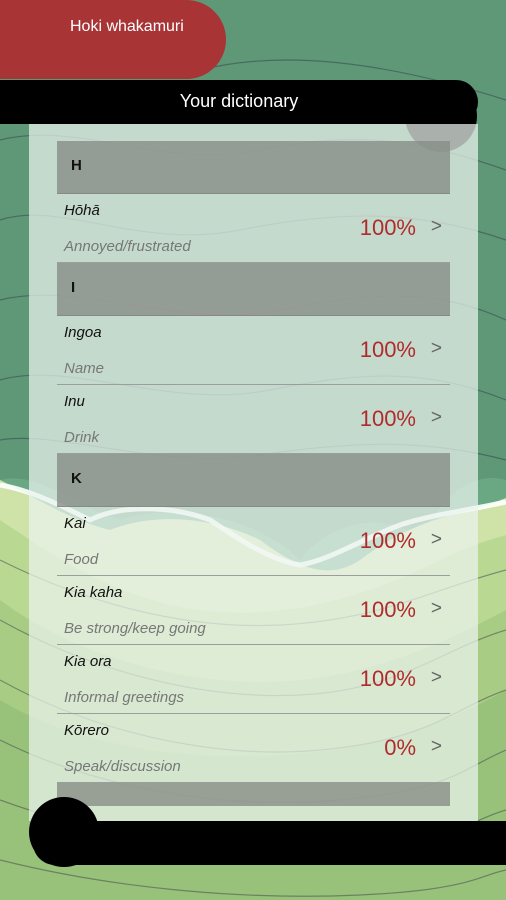 This screenshot has width=506, height=900. Describe the element at coordinates (81, 559) in the screenshot. I see `entry-meaning: Food` at that location.